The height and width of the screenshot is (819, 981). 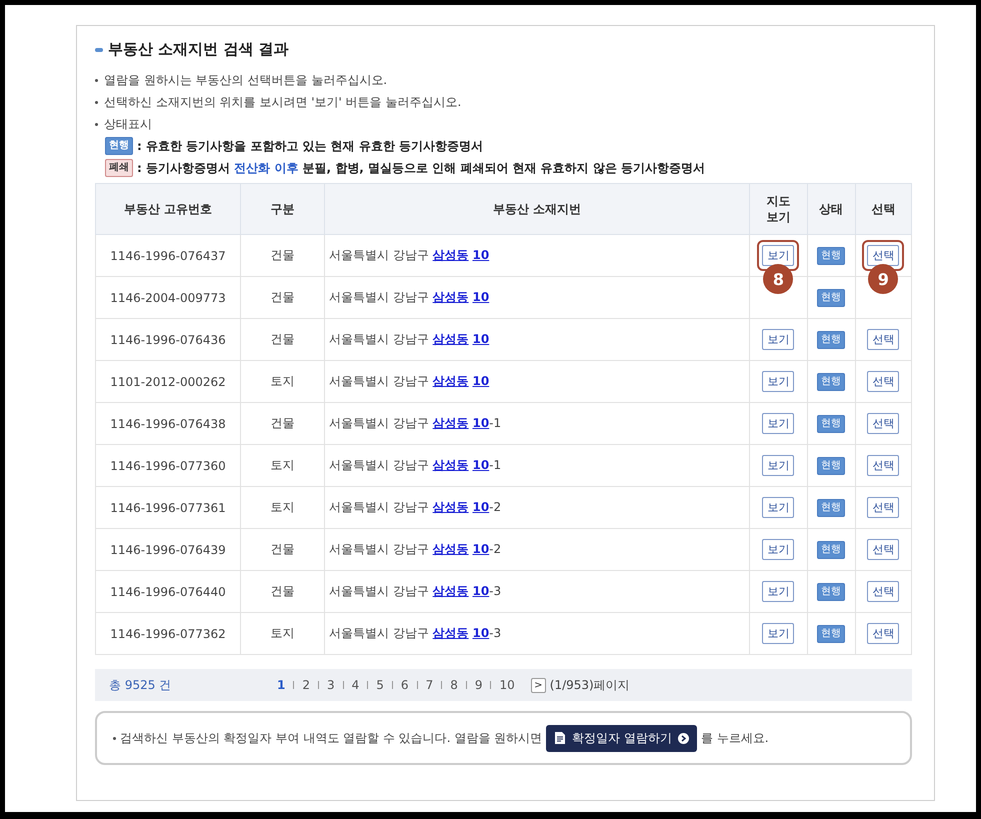 I want to click on address-text: 서울특별시 강남구 삼성동 10-3, so click(x=415, y=633).